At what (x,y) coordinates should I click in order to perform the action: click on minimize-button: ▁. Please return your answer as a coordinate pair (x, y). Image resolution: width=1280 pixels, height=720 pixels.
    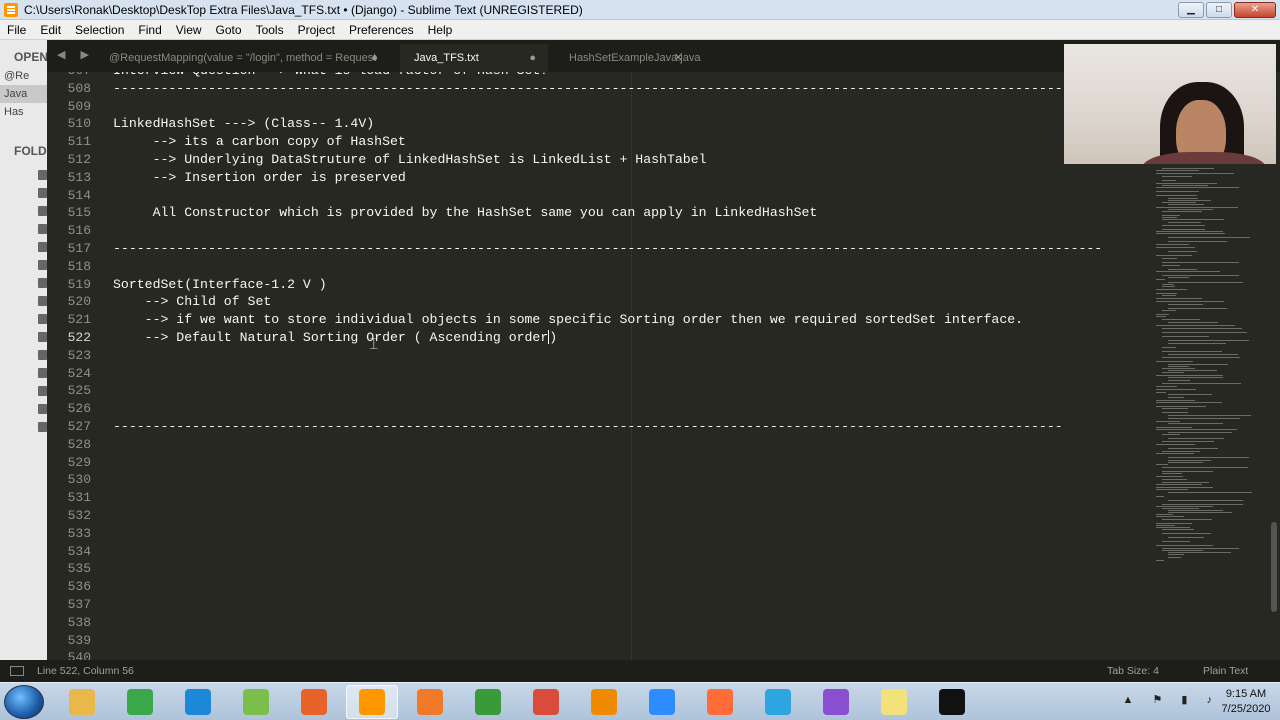
    Looking at the image, I should click on (1191, 10).